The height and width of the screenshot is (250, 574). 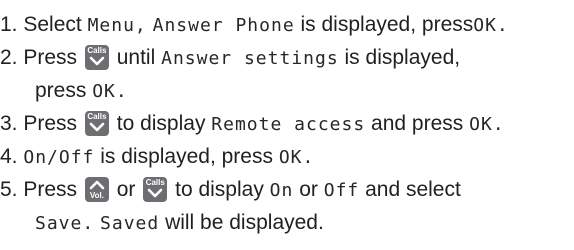 What do you see at coordinates (9, 123) in the screenshot?
I see `step-number: 3.` at bounding box center [9, 123].